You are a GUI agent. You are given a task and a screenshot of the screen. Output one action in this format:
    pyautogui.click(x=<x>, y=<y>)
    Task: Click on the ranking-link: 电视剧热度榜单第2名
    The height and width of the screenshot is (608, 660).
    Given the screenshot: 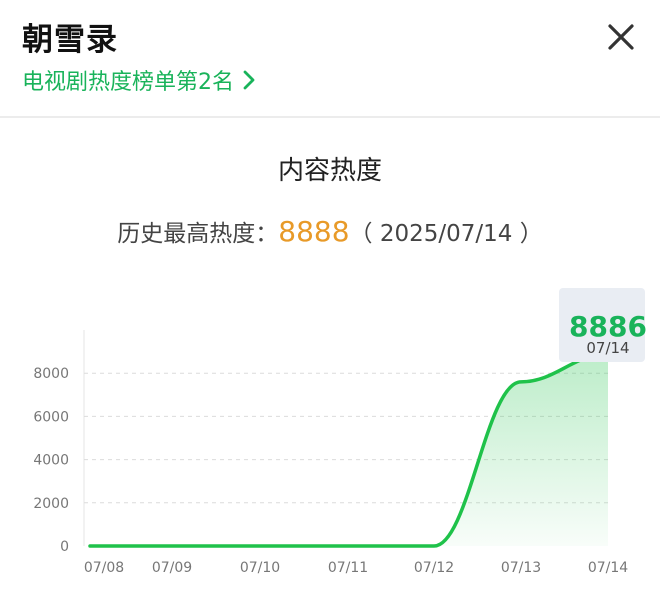 What is the action you would take?
    pyautogui.click(x=139, y=80)
    